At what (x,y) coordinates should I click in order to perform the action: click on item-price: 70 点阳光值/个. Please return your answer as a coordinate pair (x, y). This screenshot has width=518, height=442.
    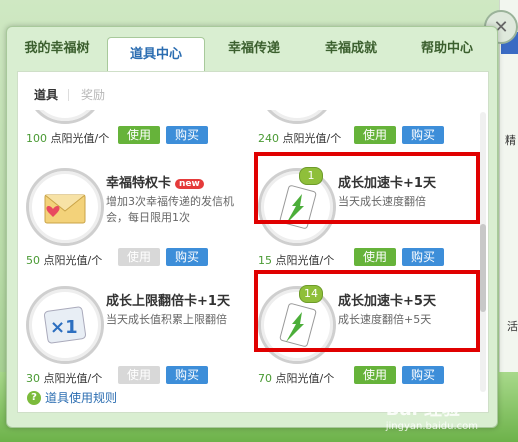
    Looking at the image, I should click on (296, 378).